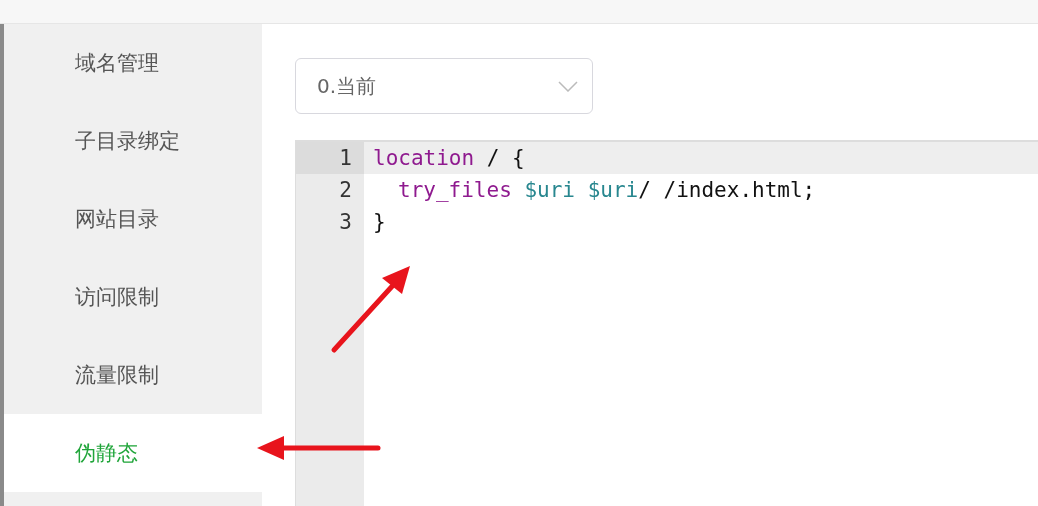 This screenshot has width=1038, height=506. I want to click on chevron-down-icon, so click(568, 86).